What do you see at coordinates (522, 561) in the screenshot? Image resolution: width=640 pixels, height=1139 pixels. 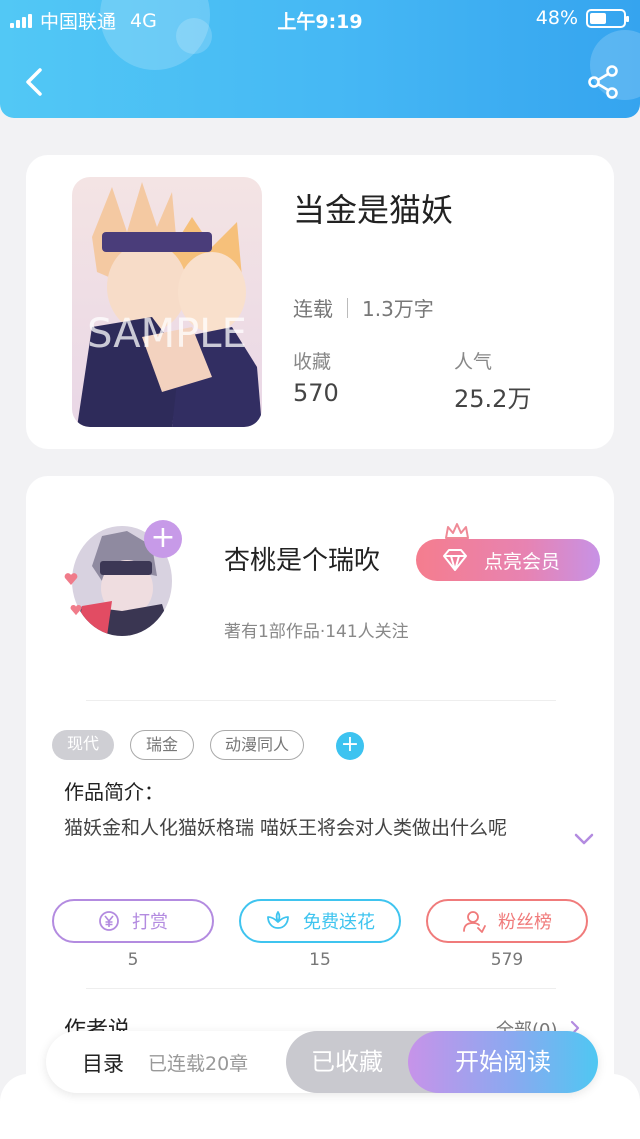 I see `vip-button-label: 点亮会员` at bounding box center [522, 561].